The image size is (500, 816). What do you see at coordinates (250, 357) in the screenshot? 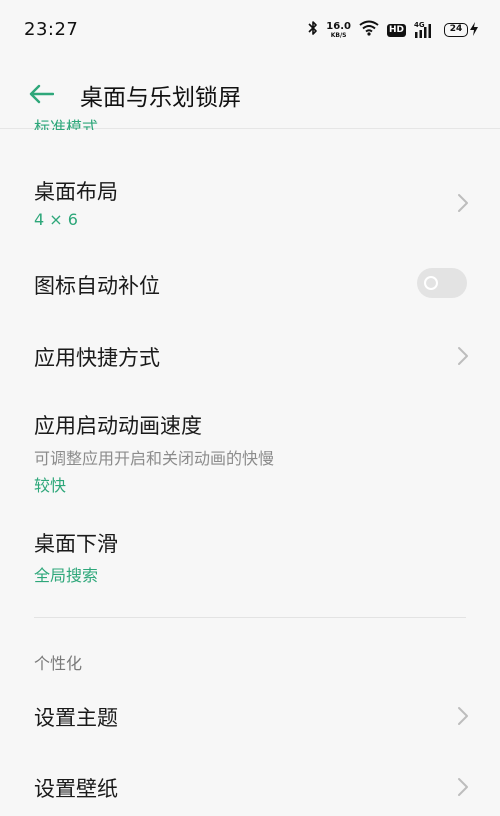
I see `setting-app-shortcuts: 应用快捷方式` at bounding box center [250, 357].